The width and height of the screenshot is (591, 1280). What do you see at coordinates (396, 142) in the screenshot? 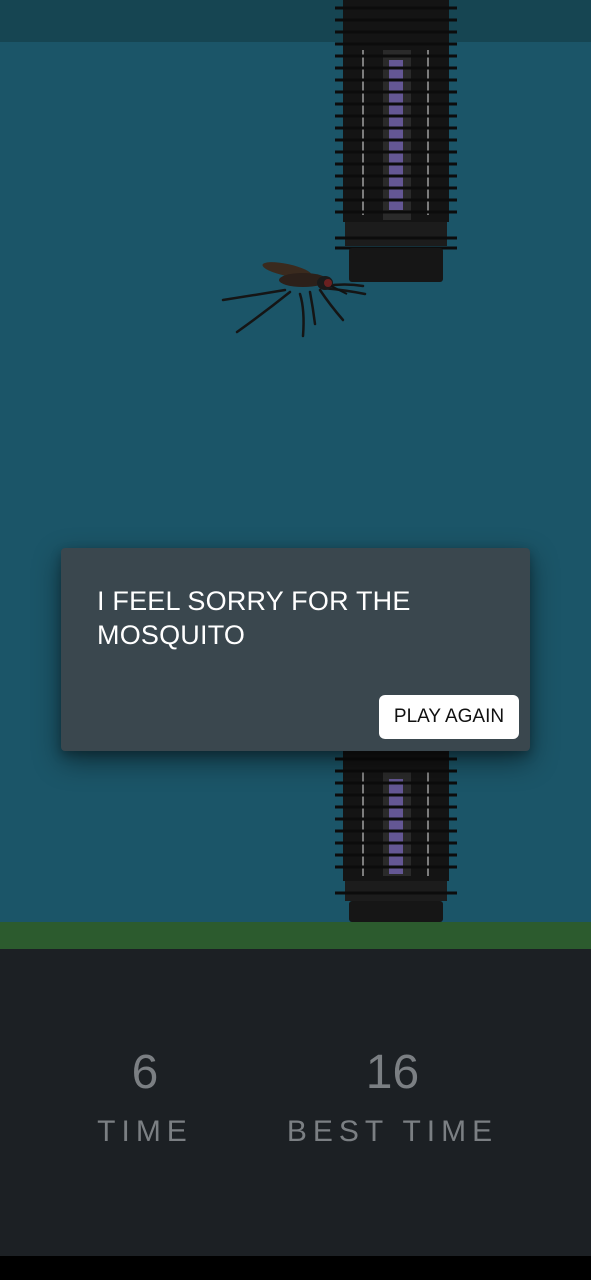
I see `bug-zapper-top` at bounding box center [396, 142].